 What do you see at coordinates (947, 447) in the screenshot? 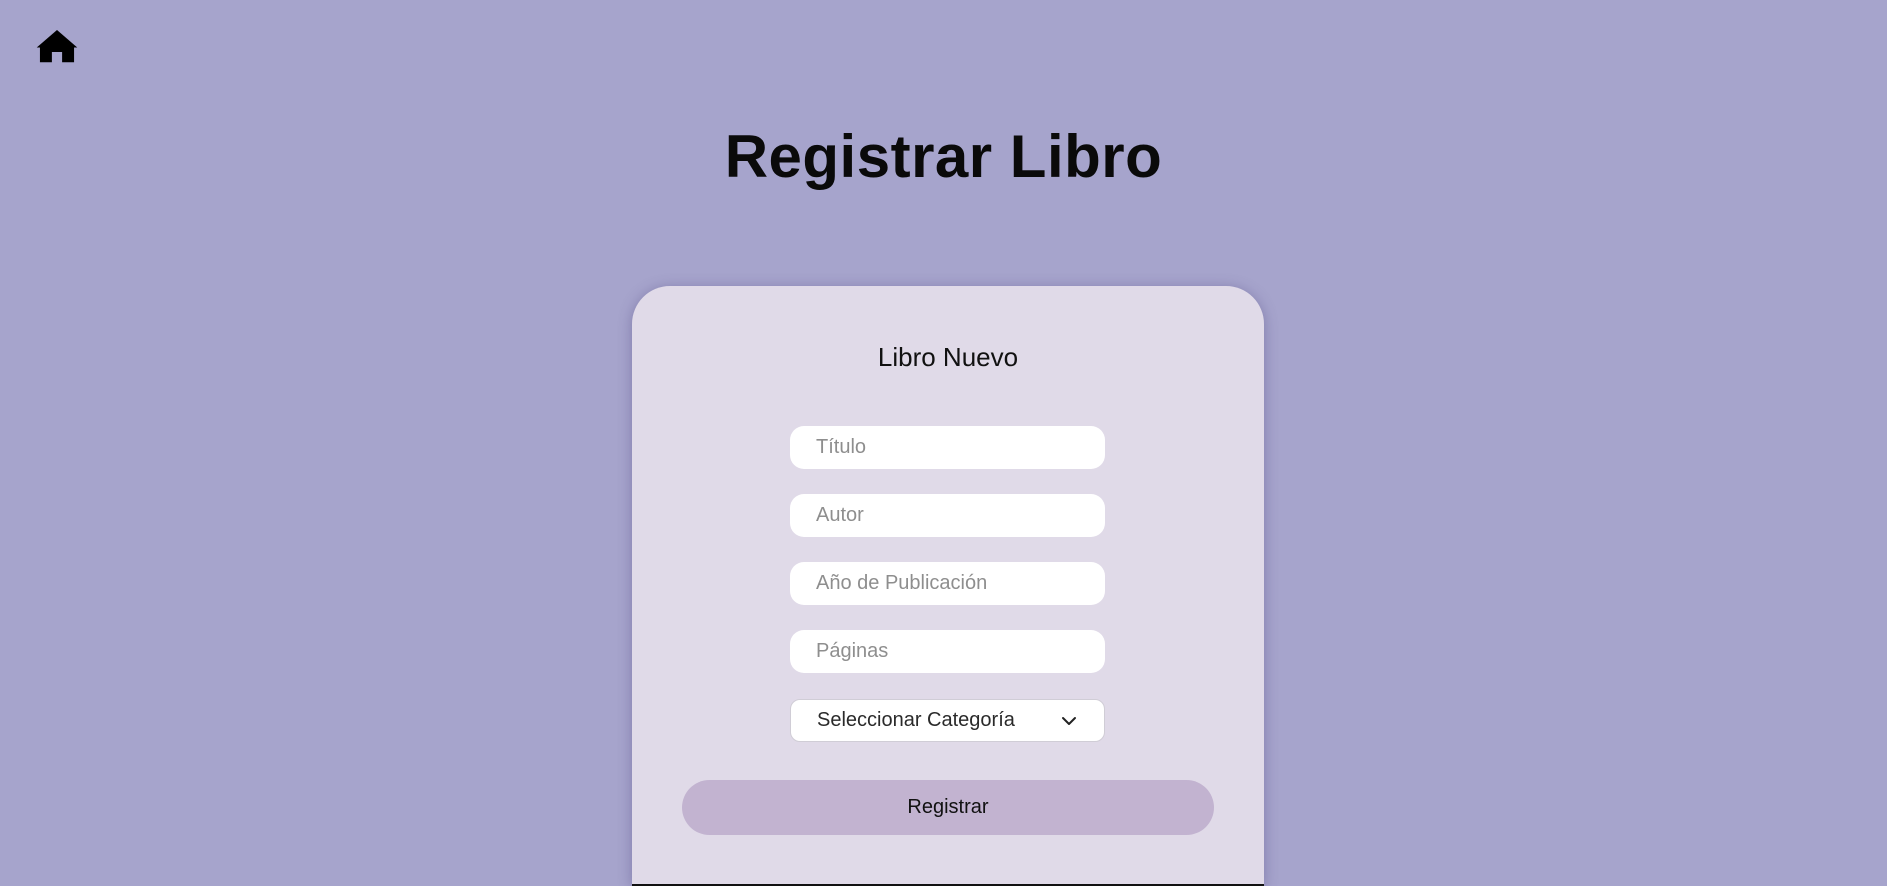
I see `title-input` at bounding box center [947, 447].